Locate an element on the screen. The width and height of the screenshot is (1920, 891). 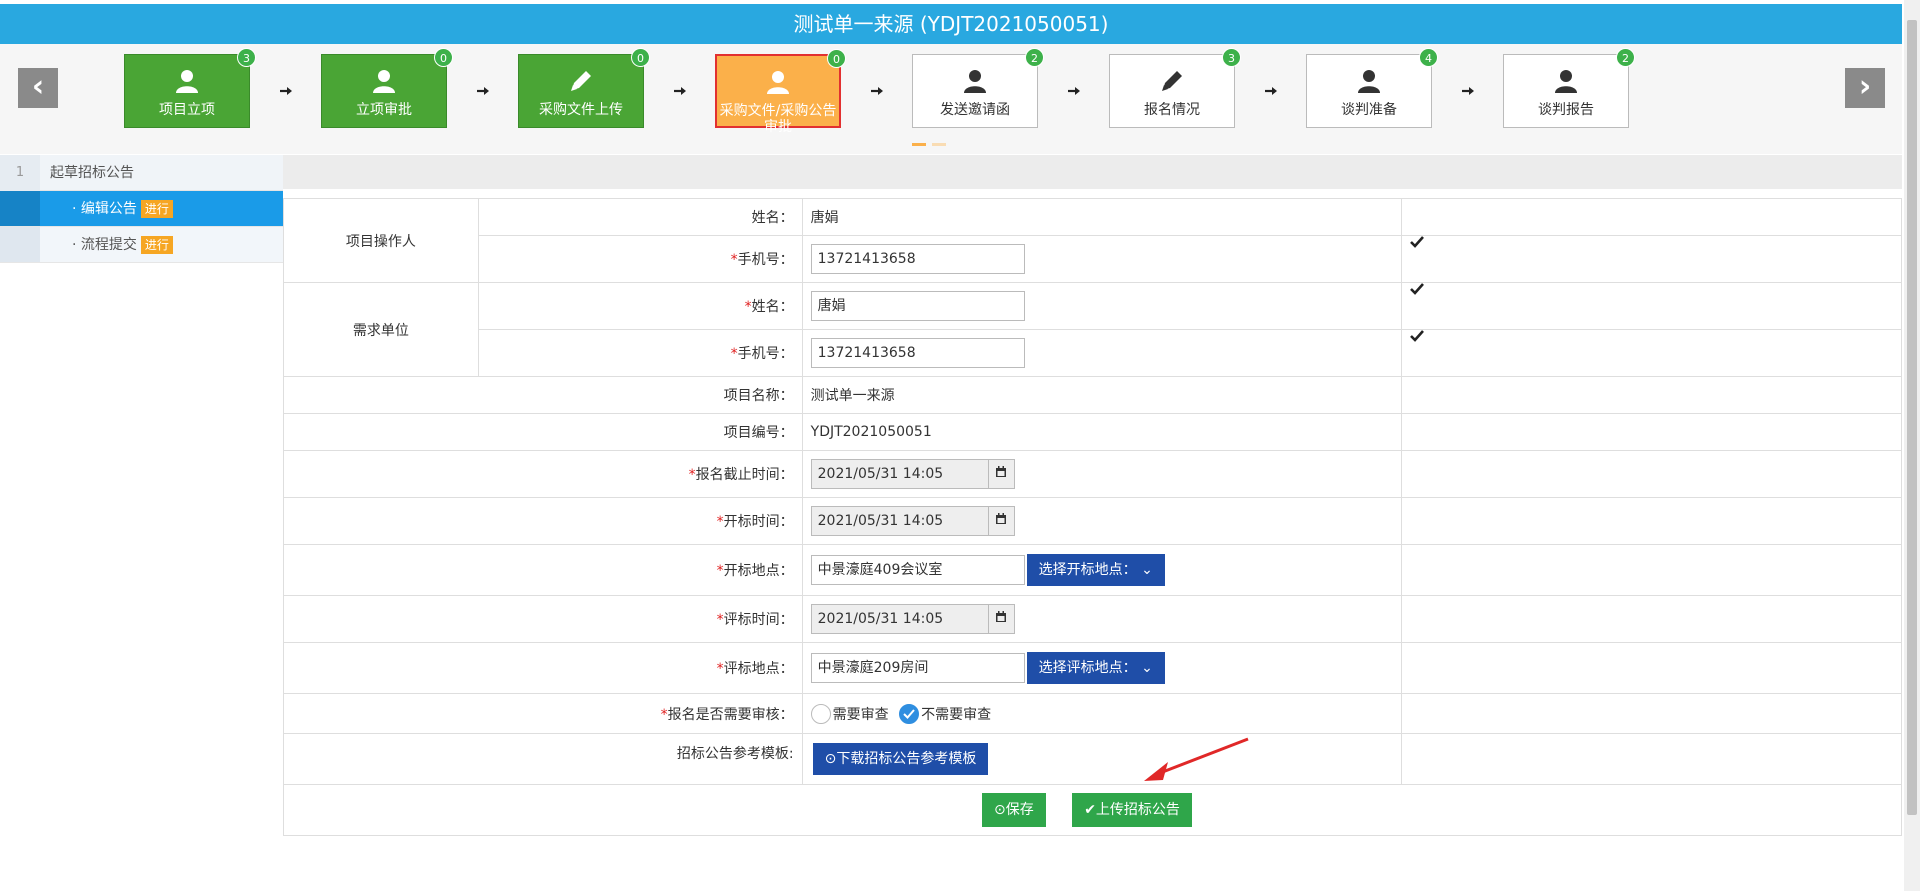
review-no-label: 不需要审查 is located at coordinates (956, 714).